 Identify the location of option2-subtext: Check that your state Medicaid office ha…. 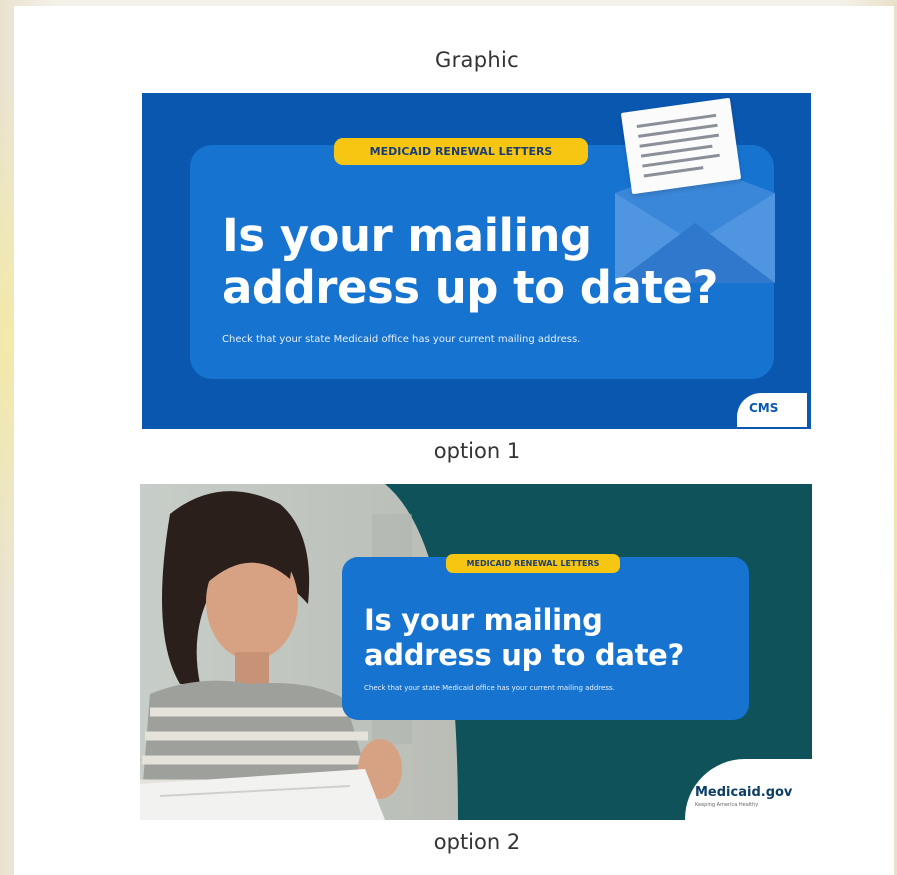
(489, 688).